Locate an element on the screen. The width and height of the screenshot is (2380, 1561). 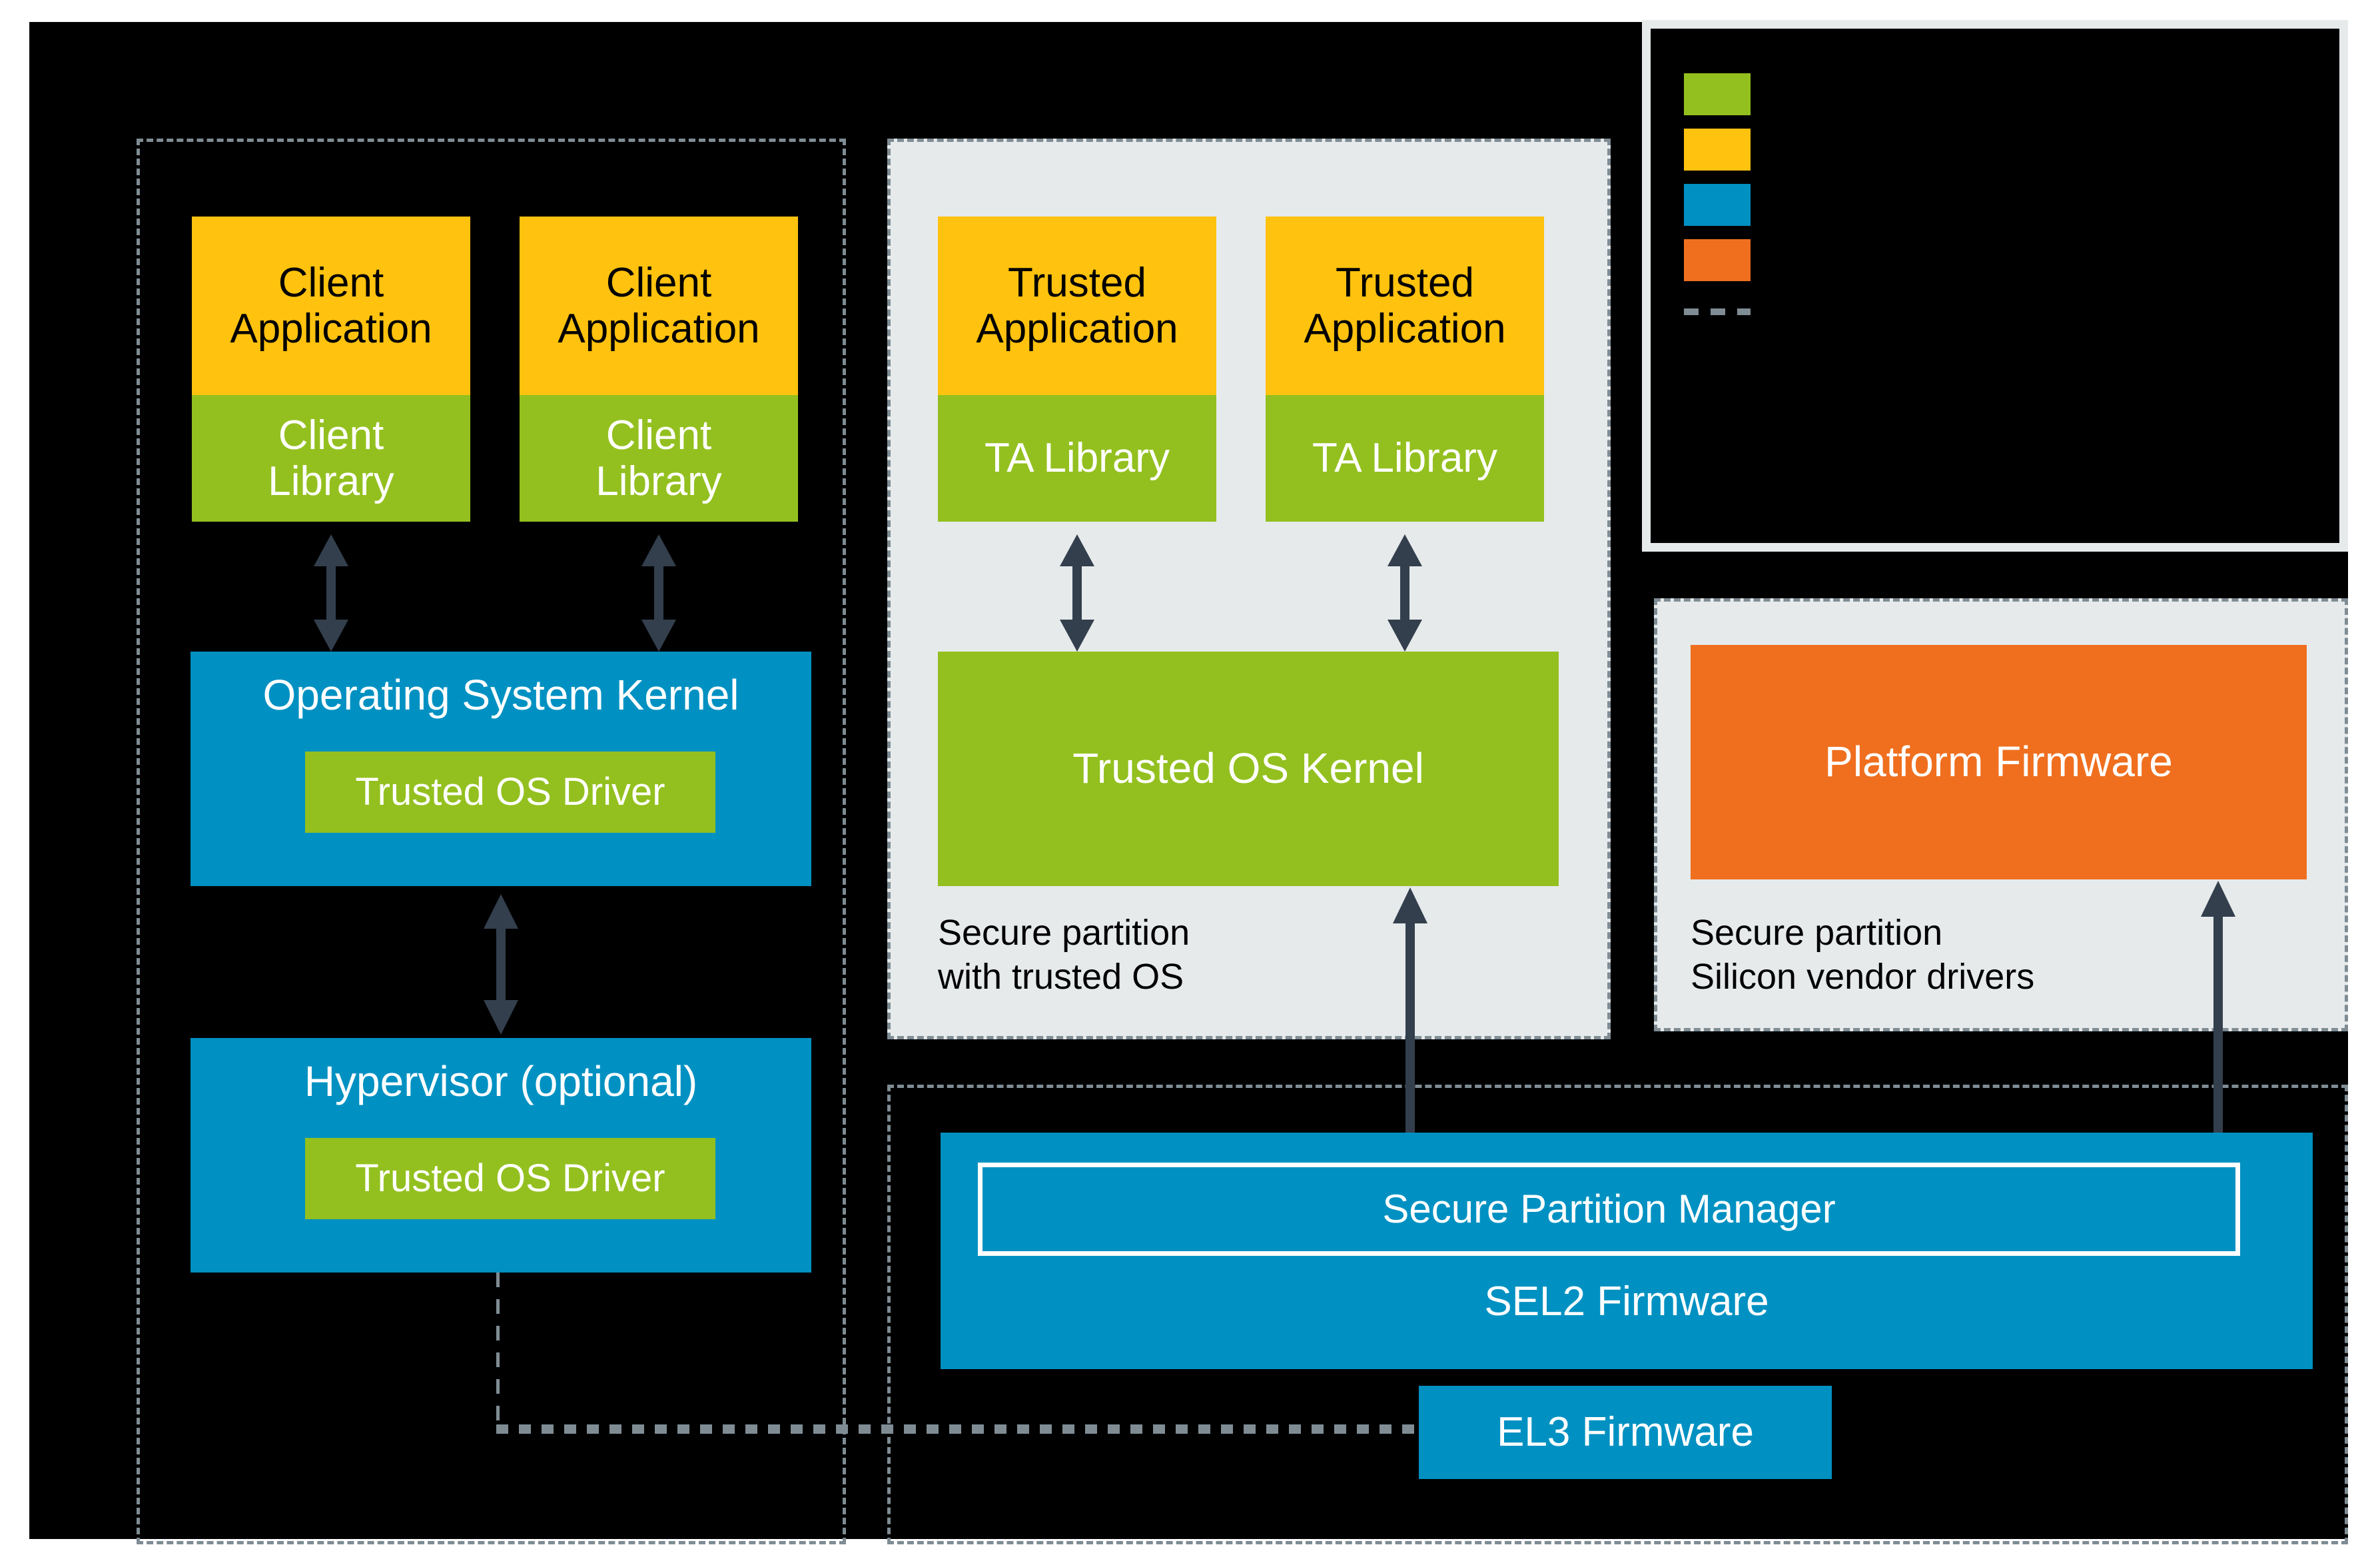
sel2-firmware-label: SEL2 Firmware is located at coordinates (1626, 1302).